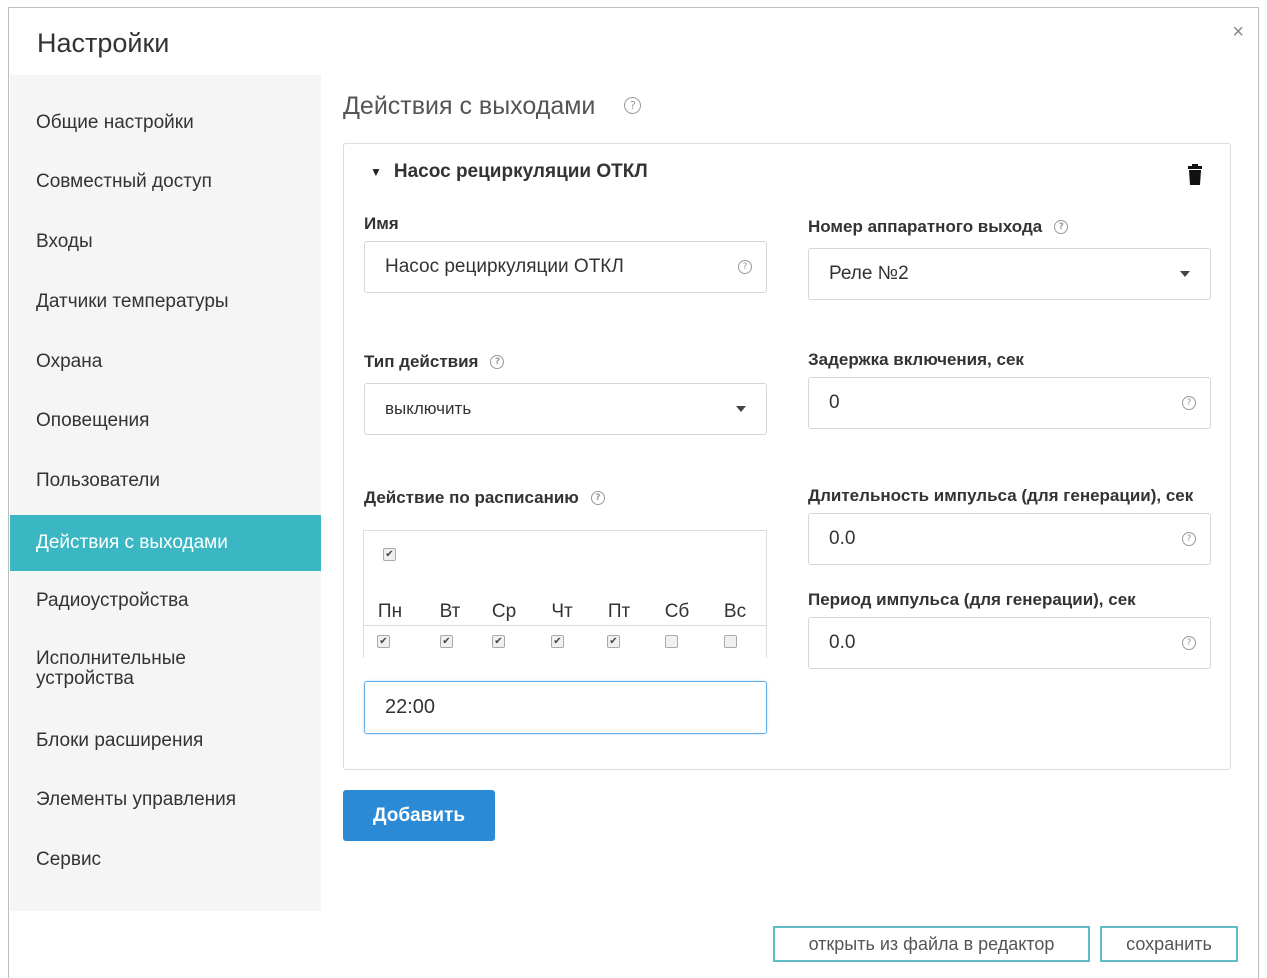  I want to click on sidebar-item-expansion-units: Блоки расширения, so click(165, 741).